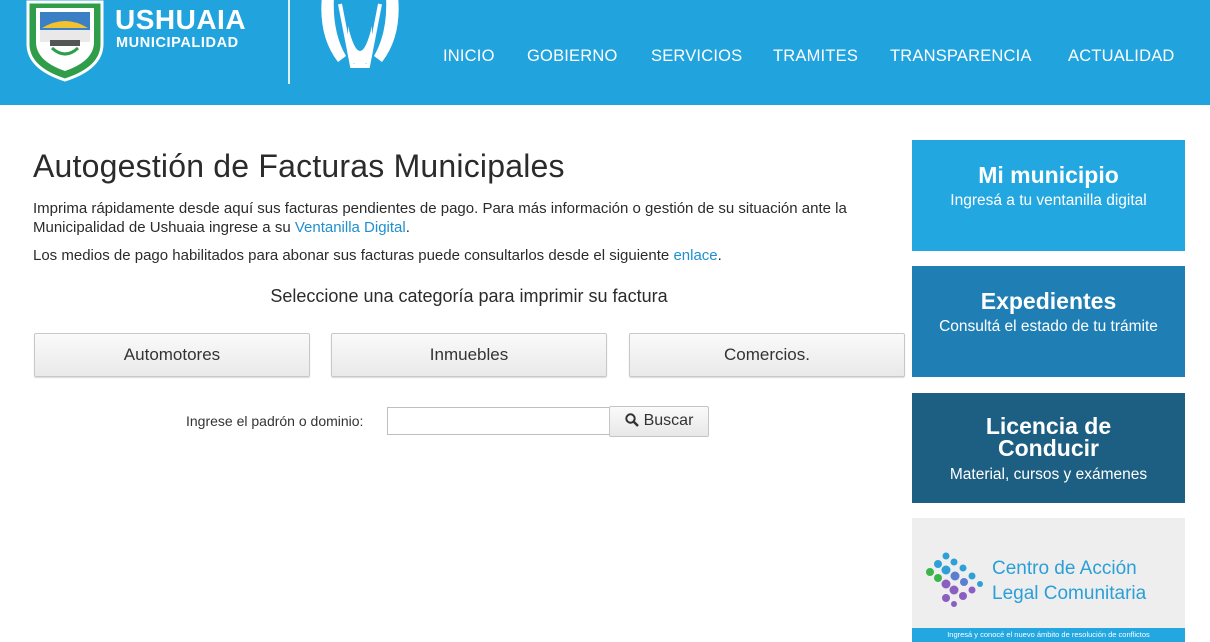 The image size is (1210, 642). Describe the element at coordinates (572, 56) in the screenshot. I see `nav-gobierno: GOBIERNO` at that location.